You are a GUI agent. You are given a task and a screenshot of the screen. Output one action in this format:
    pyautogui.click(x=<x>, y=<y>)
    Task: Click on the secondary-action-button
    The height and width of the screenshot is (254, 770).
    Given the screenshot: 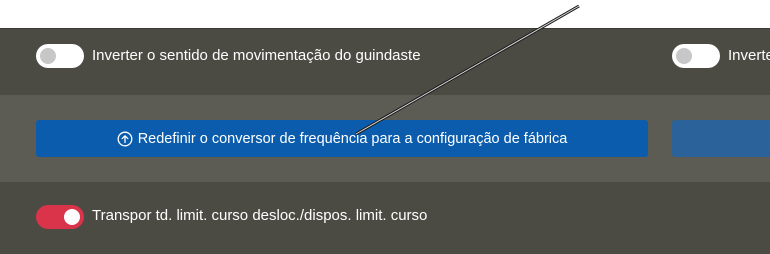 What is the action you would take?
    pyautogui.click(x=721, y=138)
    